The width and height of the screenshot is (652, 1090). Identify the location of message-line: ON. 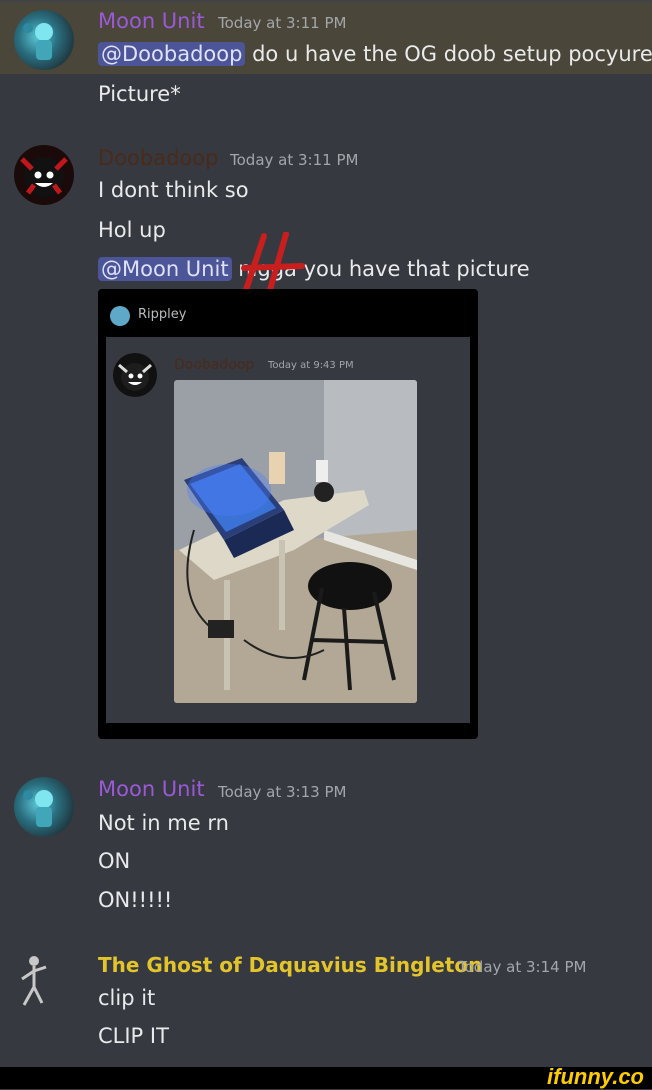
(114, 861).